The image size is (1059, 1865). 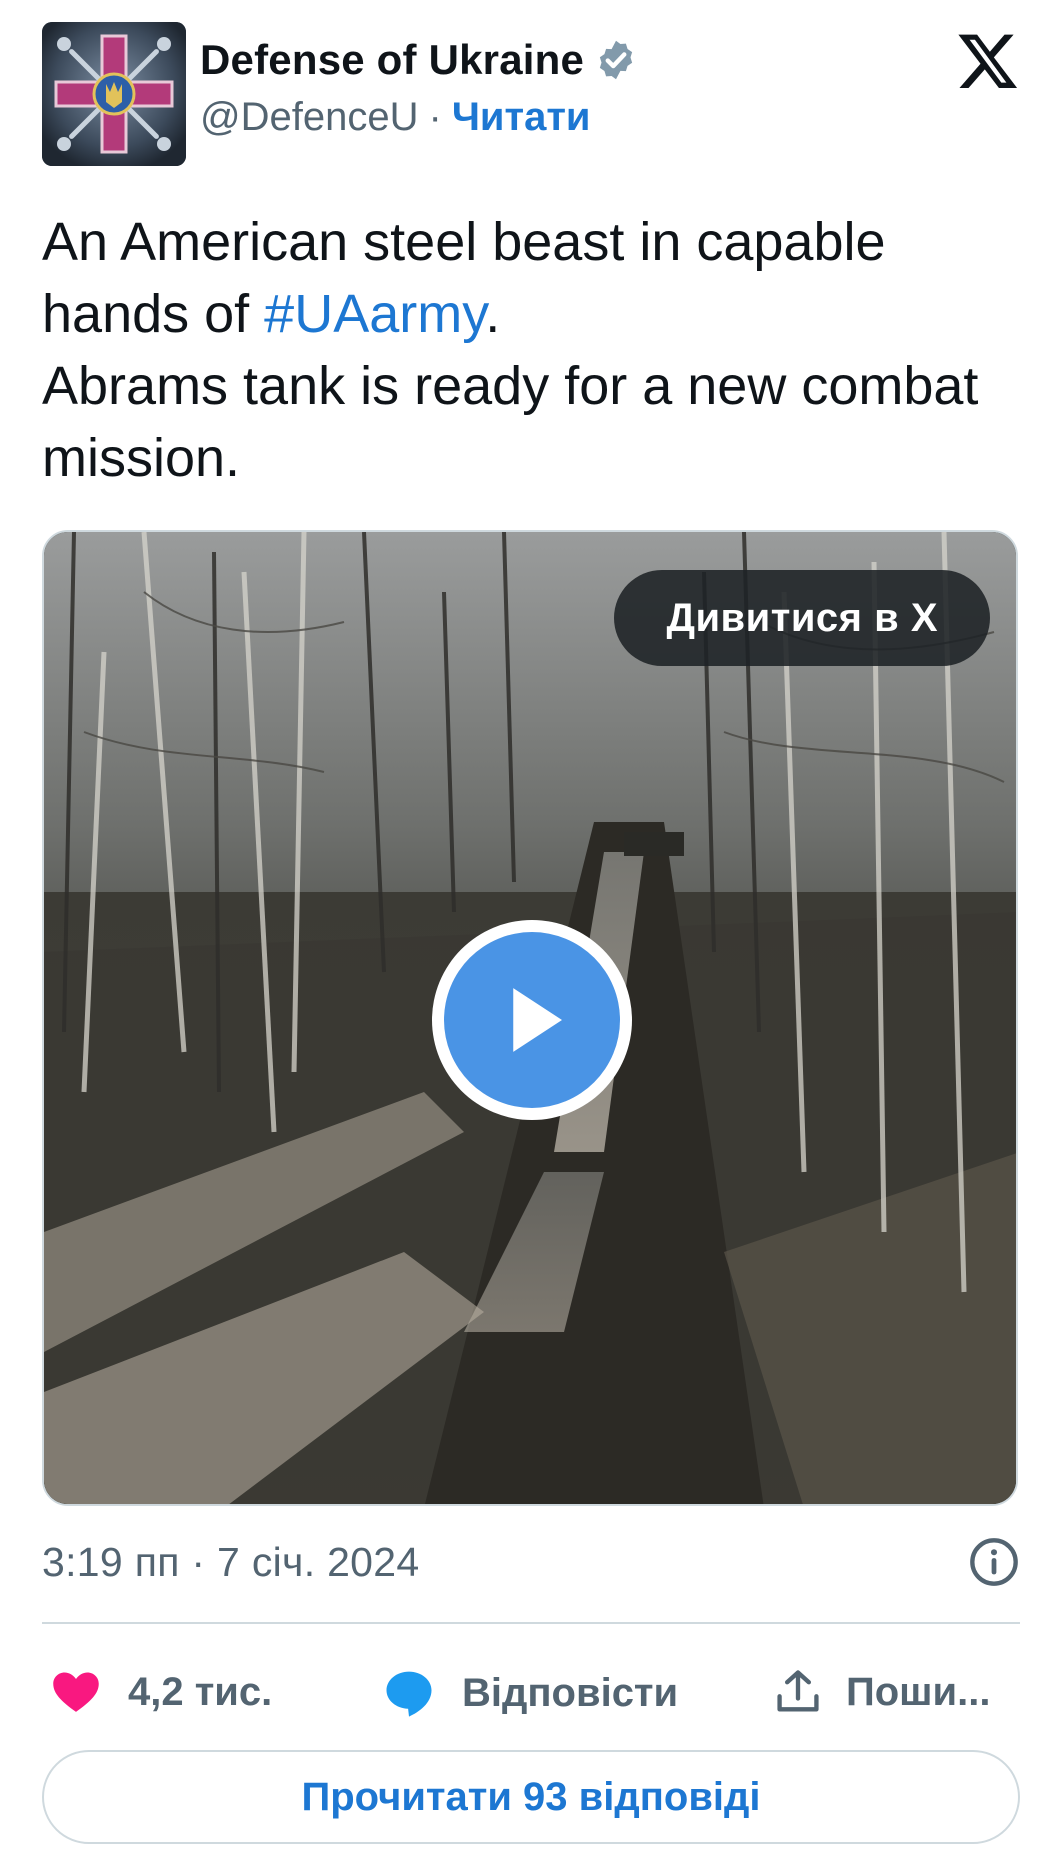 I want to click on reply-button: Відповісти, so click(x=530, y=1693).